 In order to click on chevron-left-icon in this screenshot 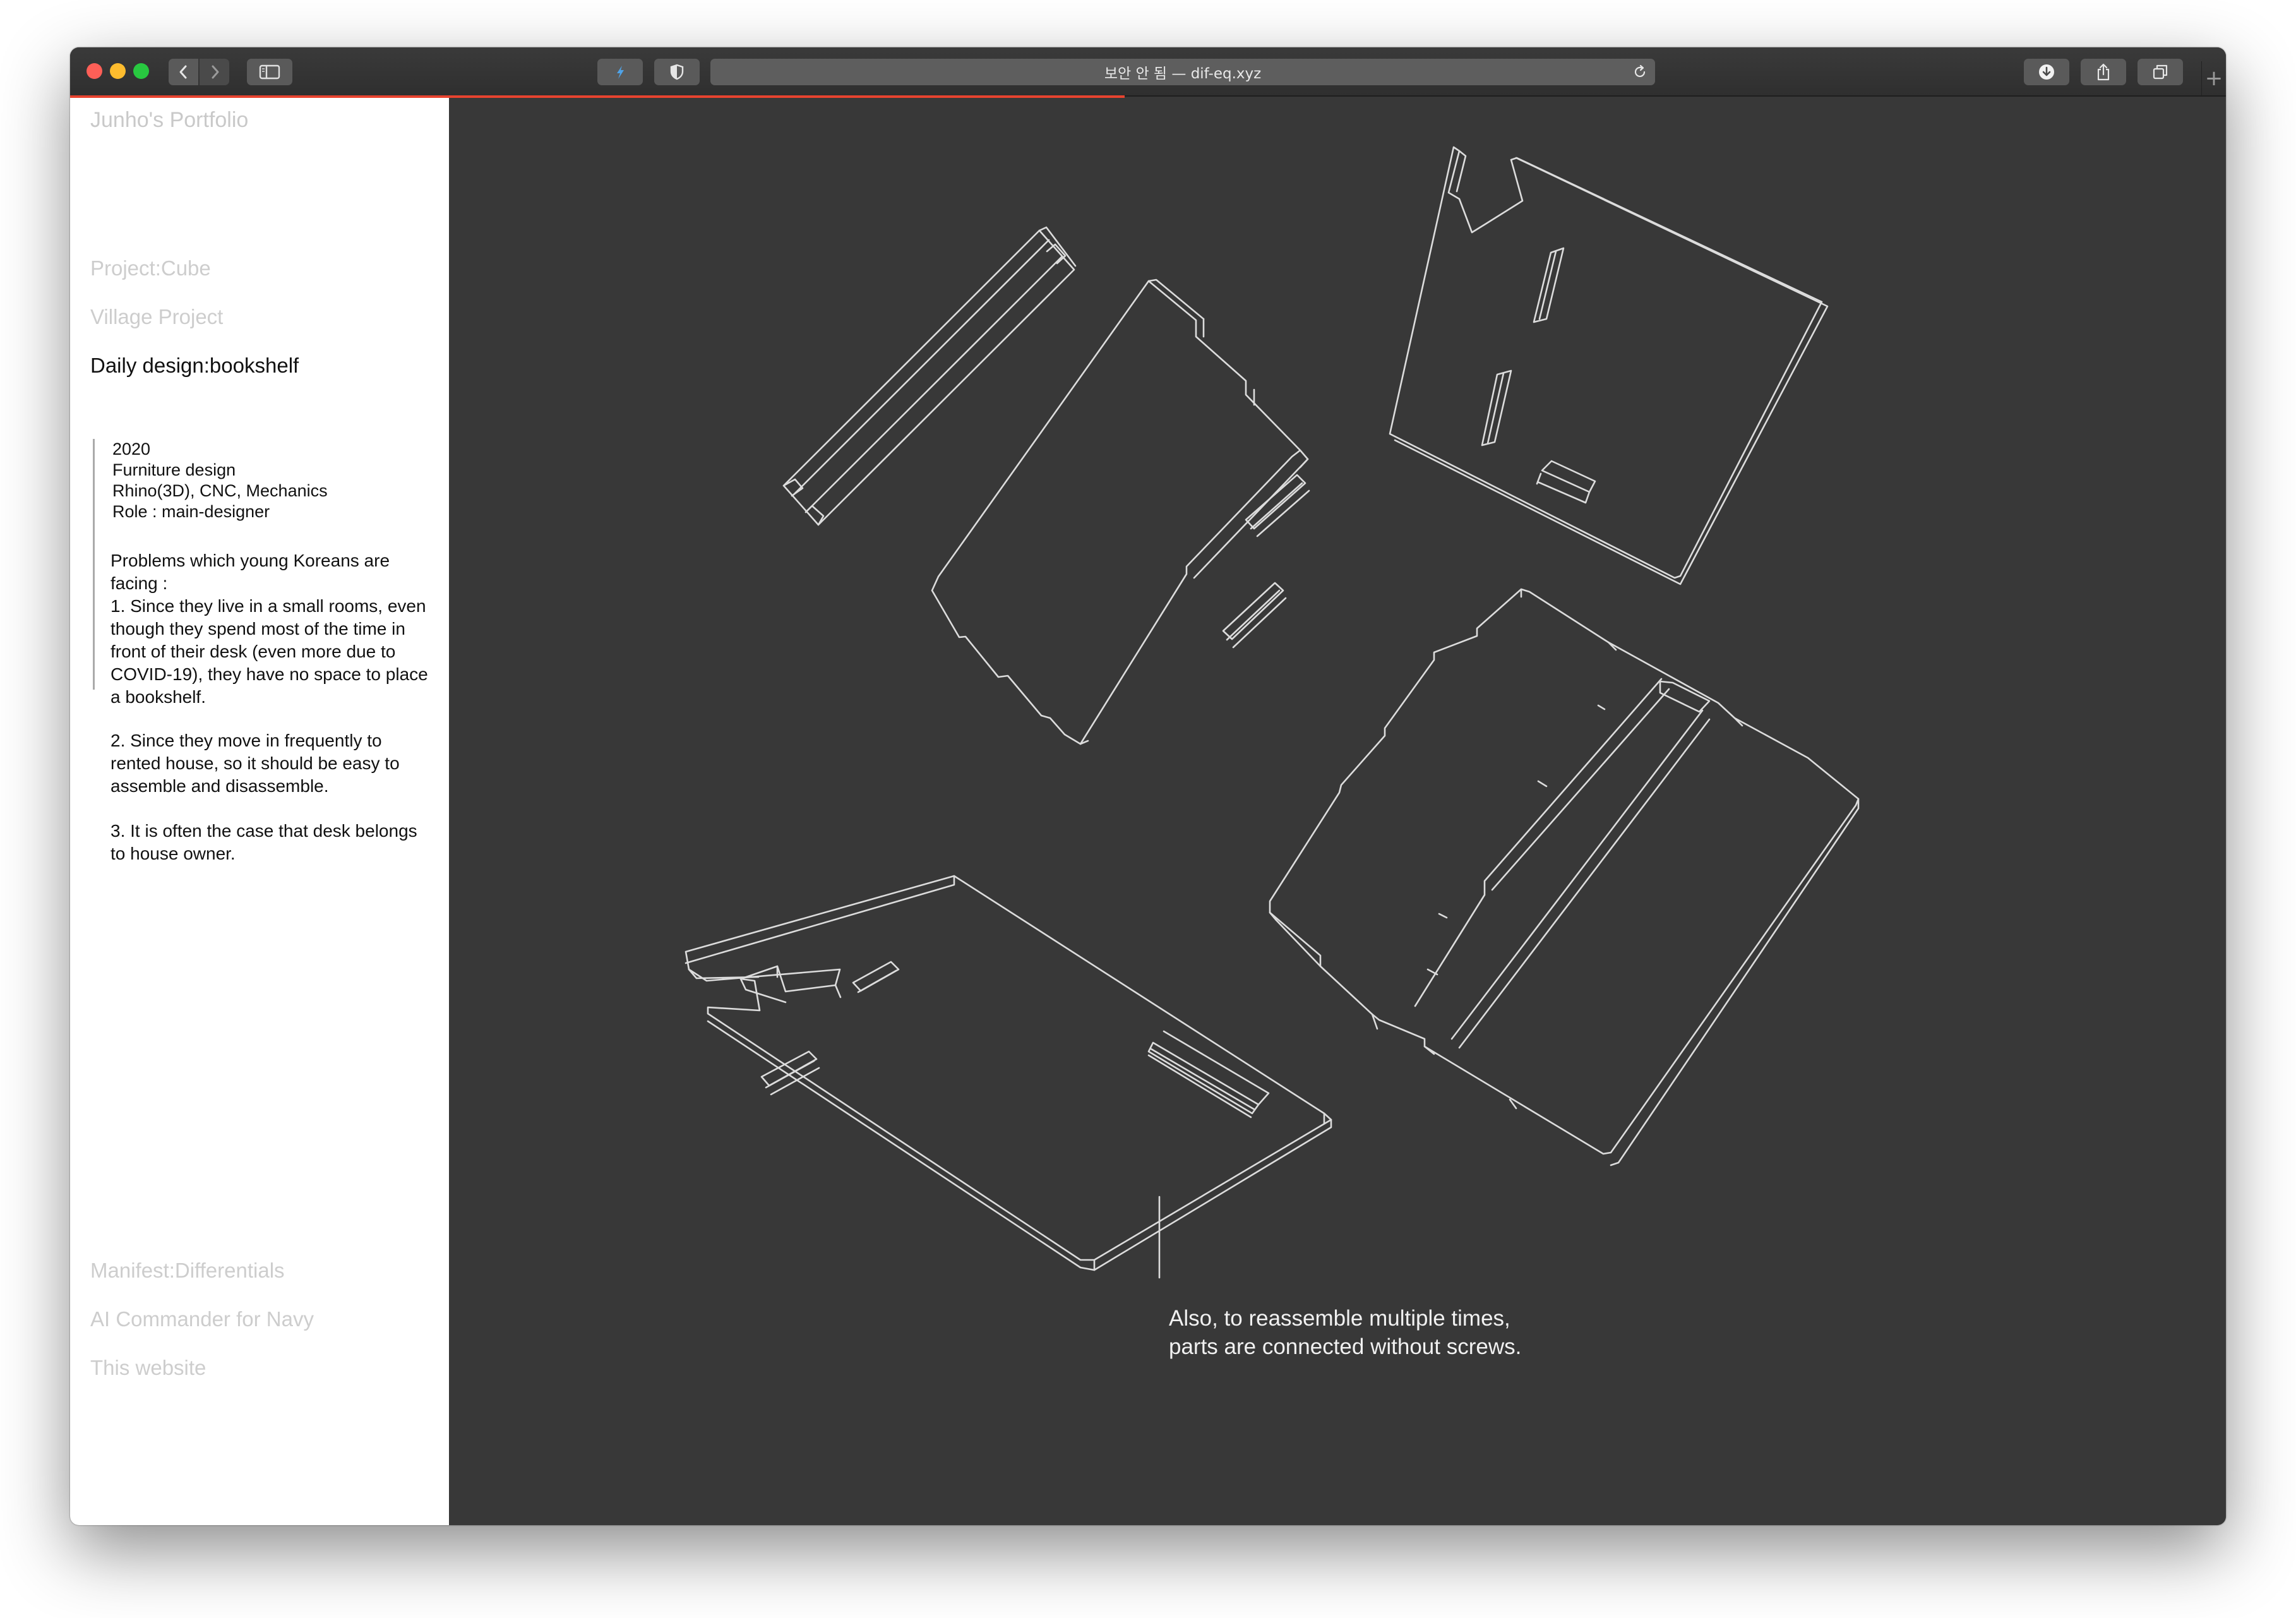, I will do `click(183, 72)`.